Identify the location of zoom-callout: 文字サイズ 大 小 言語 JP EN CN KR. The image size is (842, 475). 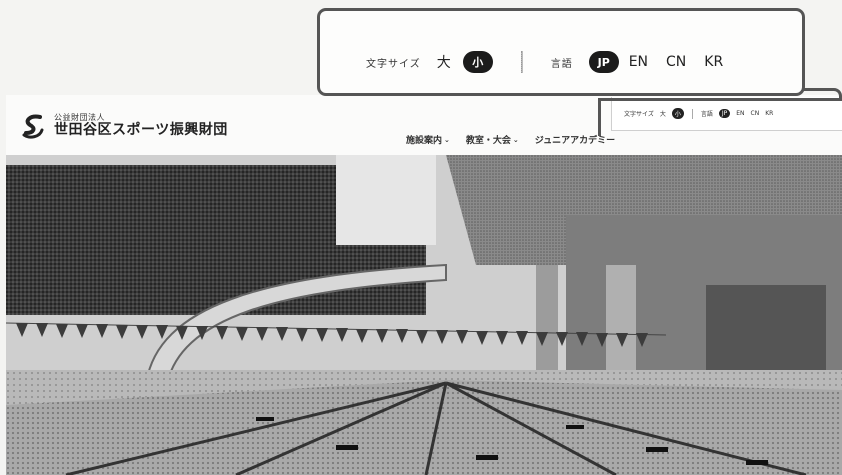
(561, 52).